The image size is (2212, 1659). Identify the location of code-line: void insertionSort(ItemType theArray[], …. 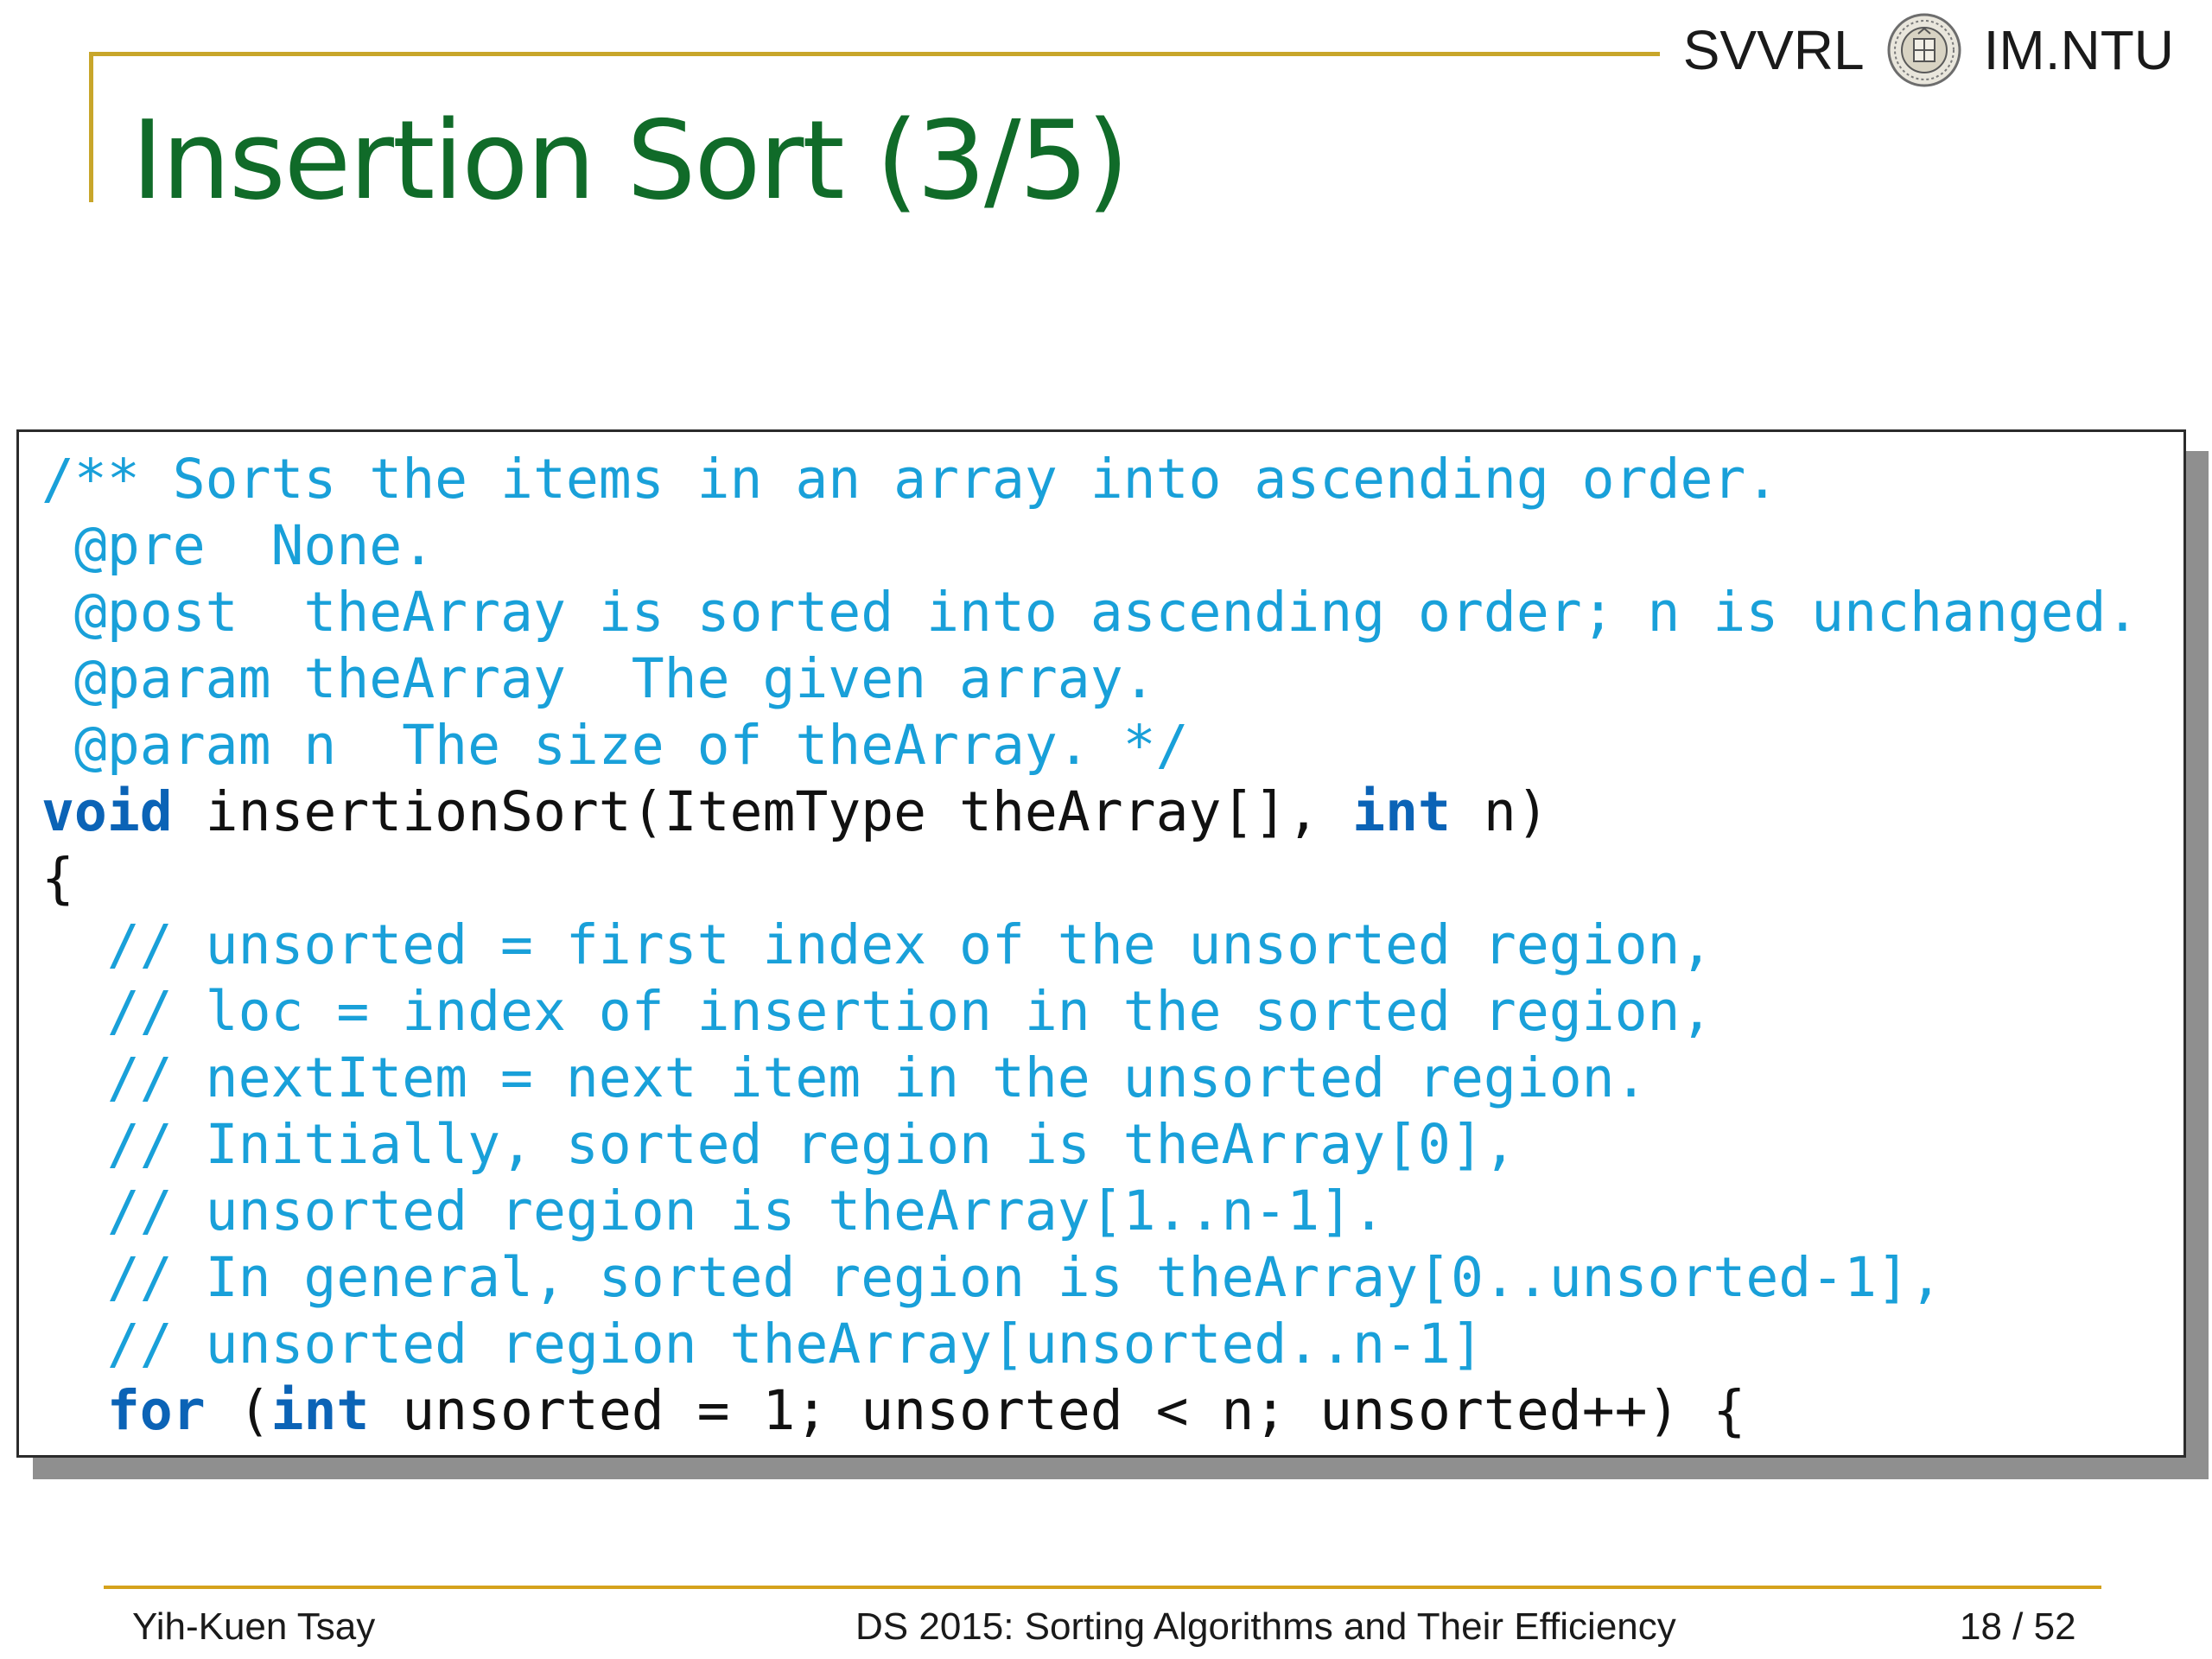
(1090, 812).